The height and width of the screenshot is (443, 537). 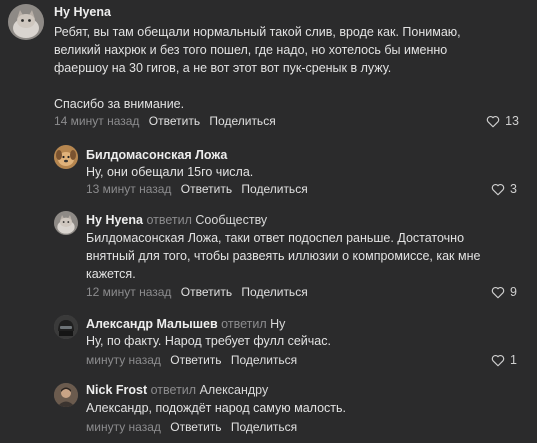 I want to click on comment-author: Билдомасонская Ложа, so click(x=156, y=155).